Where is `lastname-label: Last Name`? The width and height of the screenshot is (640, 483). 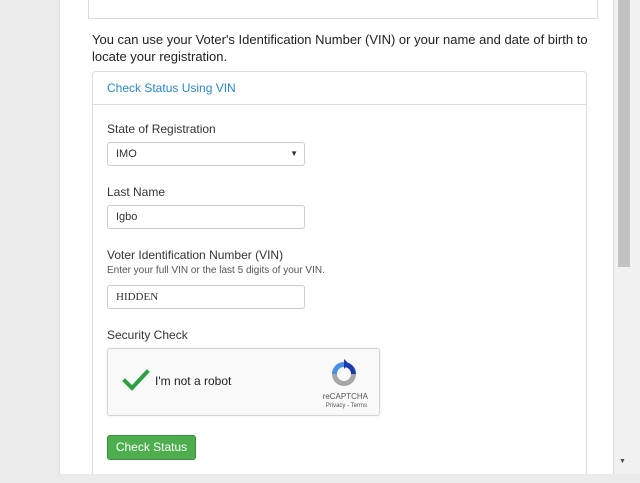 lastname-label: Last Name is located at coordinates (136, 192).